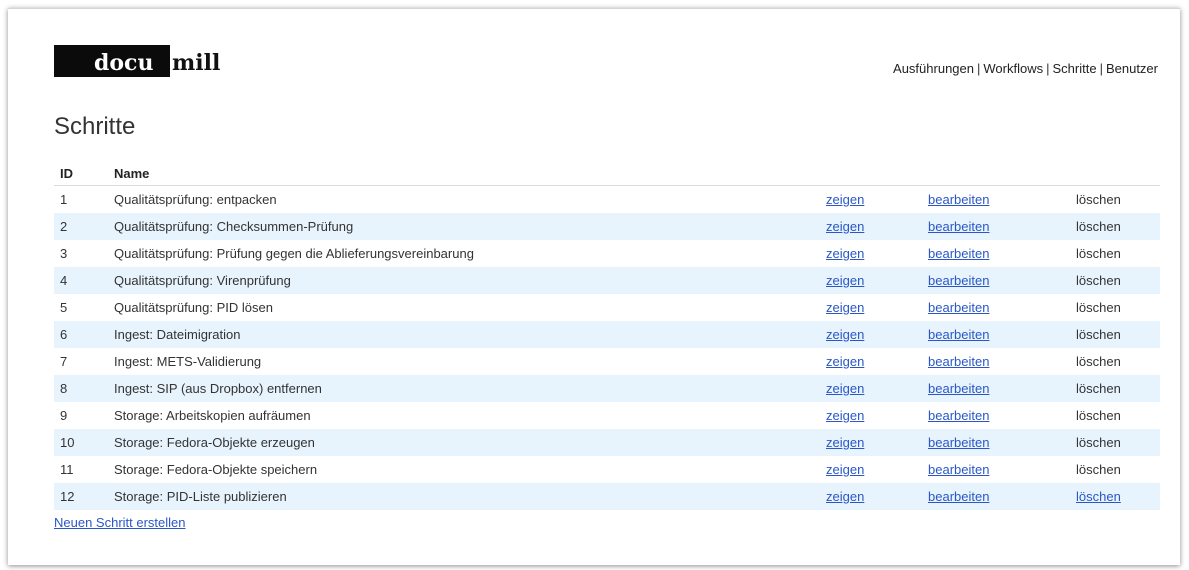  I want to click on column-header-show, so click(871, 174).